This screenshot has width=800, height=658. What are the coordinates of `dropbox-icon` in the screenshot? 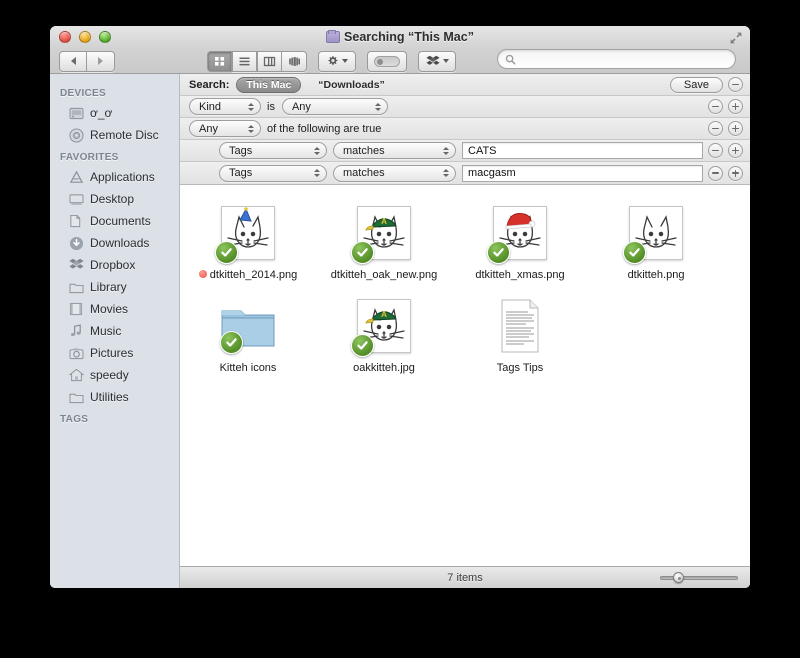 It's located at (432, 60).